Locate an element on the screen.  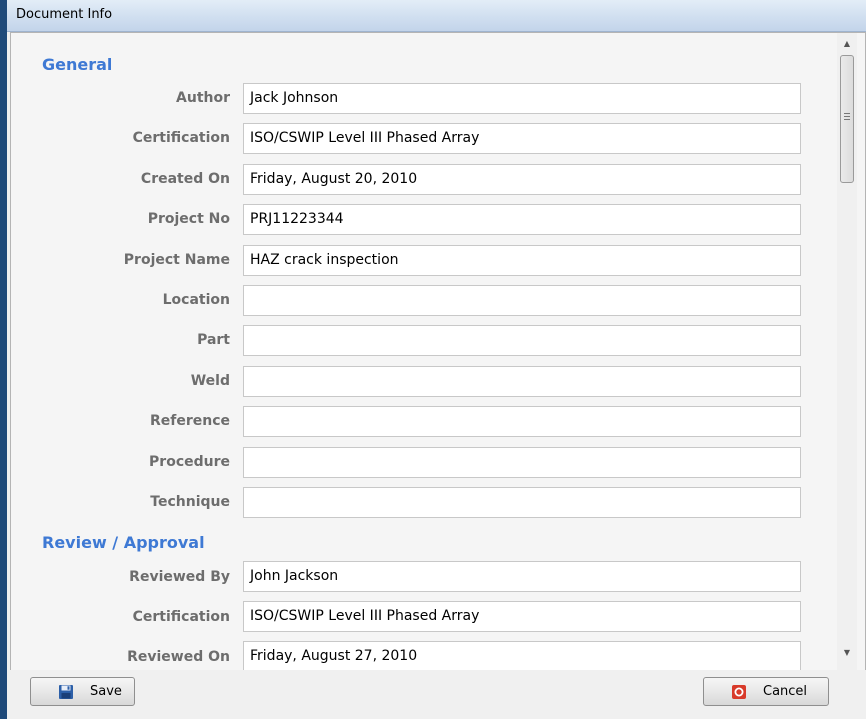
title-bar: Document Info is located at coordinates (436, 16).